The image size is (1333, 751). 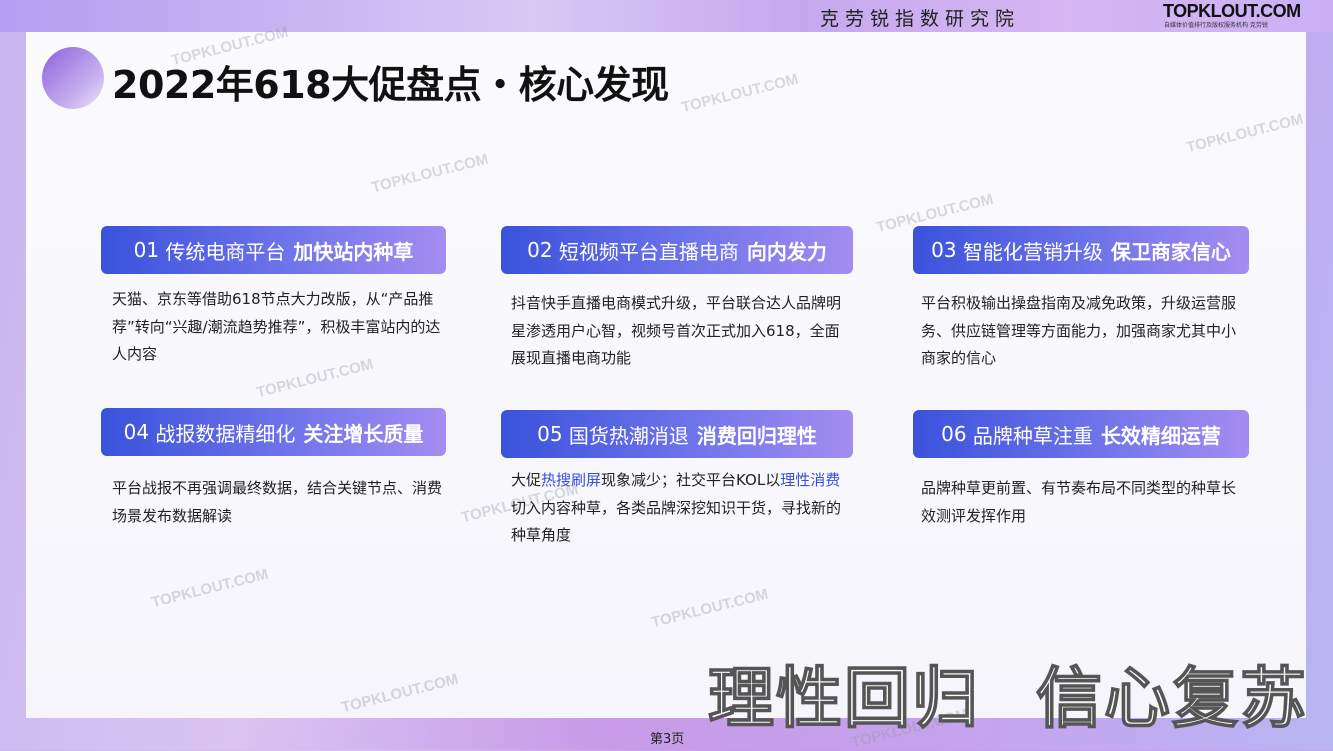 I want to click on slogan-confidence-recovery: 信心复苏, so click(x=1171, y=698).